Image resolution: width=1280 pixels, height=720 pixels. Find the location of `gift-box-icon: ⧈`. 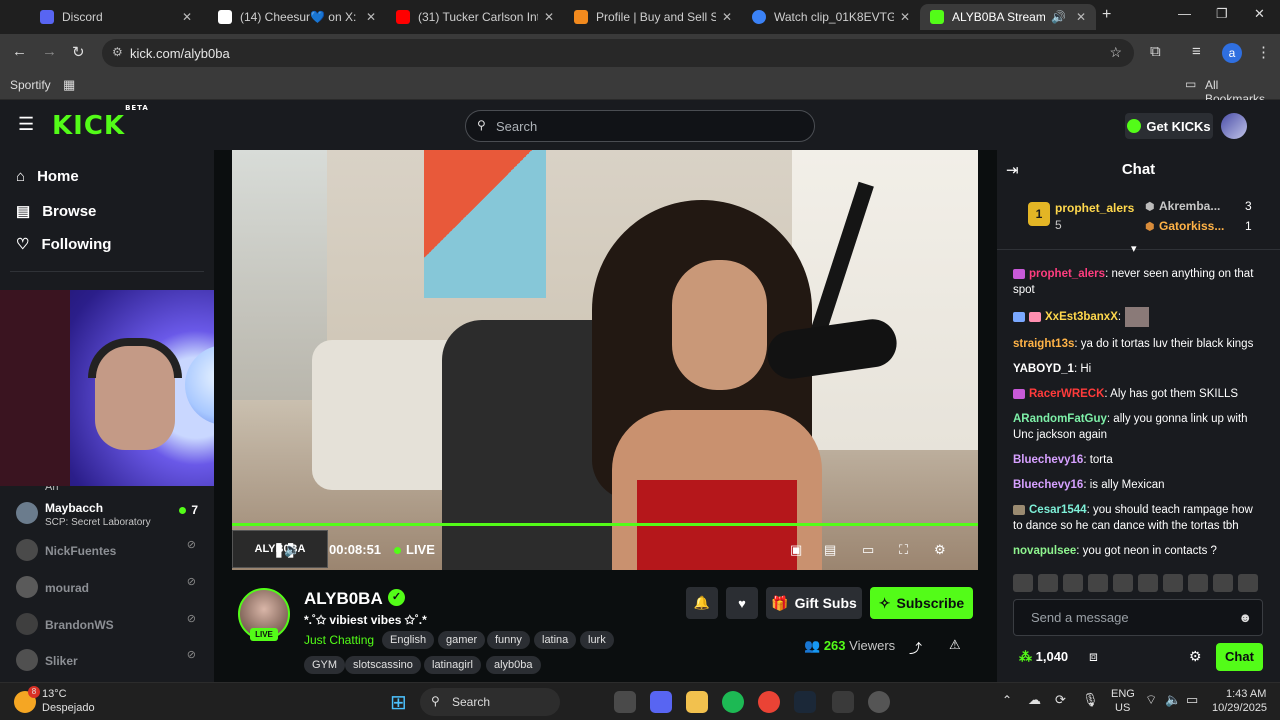

gift-box-icon: ⧈ is located at coordinates (1093, 656).